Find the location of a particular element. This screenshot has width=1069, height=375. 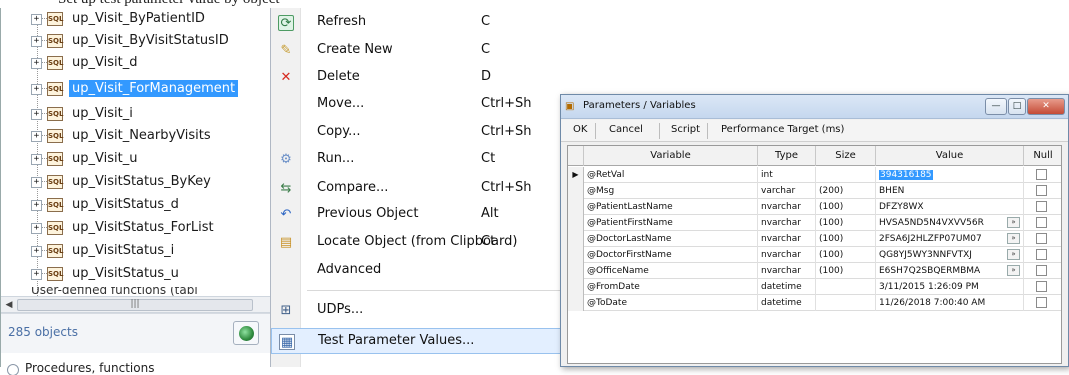

close-button: ✕ is located at coordinates (1046, 106).